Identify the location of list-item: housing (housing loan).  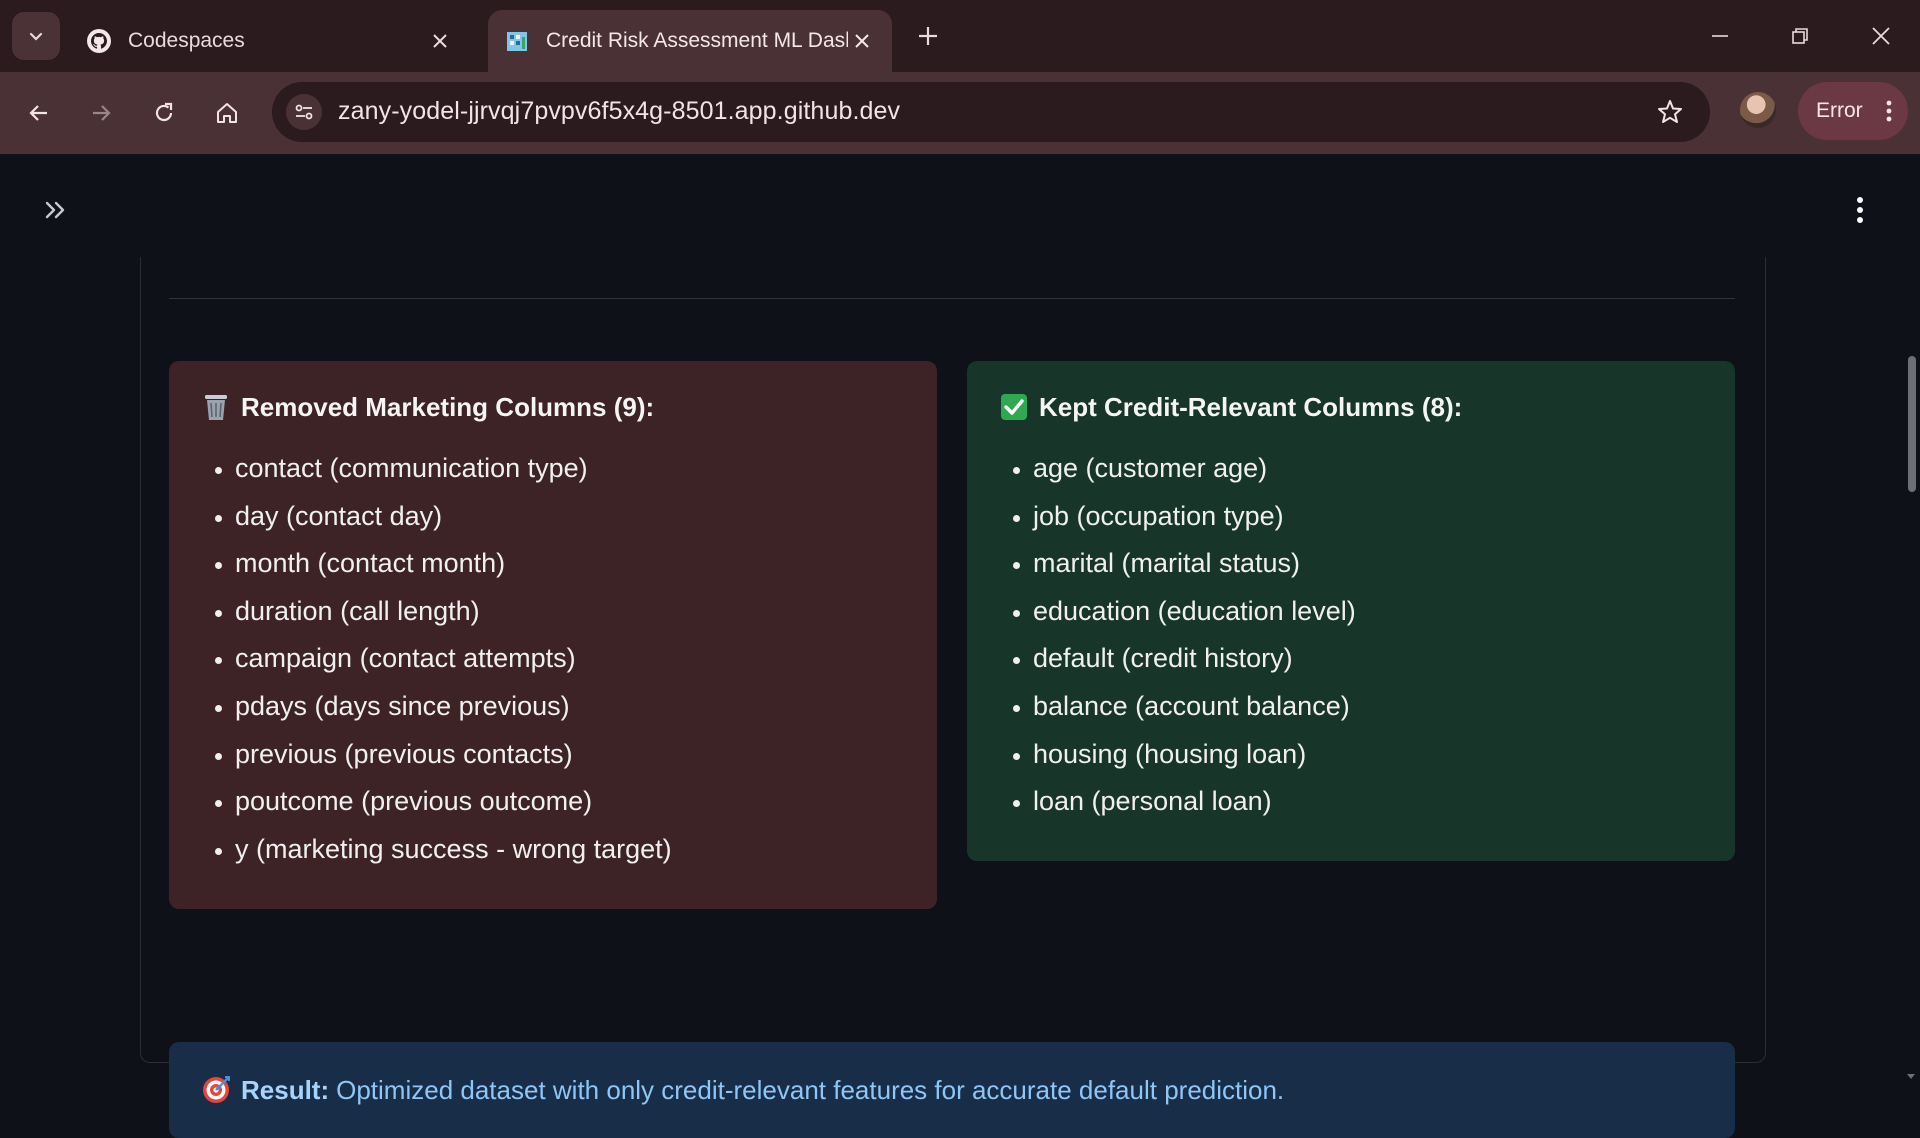
(1369, 755).